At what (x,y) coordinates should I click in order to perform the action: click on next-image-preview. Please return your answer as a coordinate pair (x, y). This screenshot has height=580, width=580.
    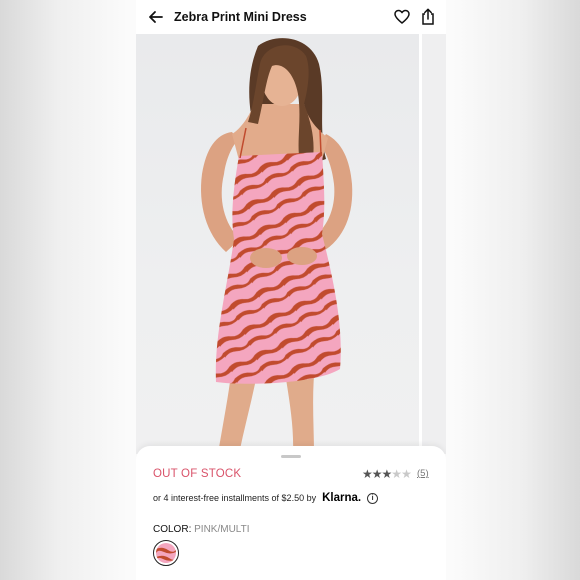
    Looking at the image, I should click on (434, 244).